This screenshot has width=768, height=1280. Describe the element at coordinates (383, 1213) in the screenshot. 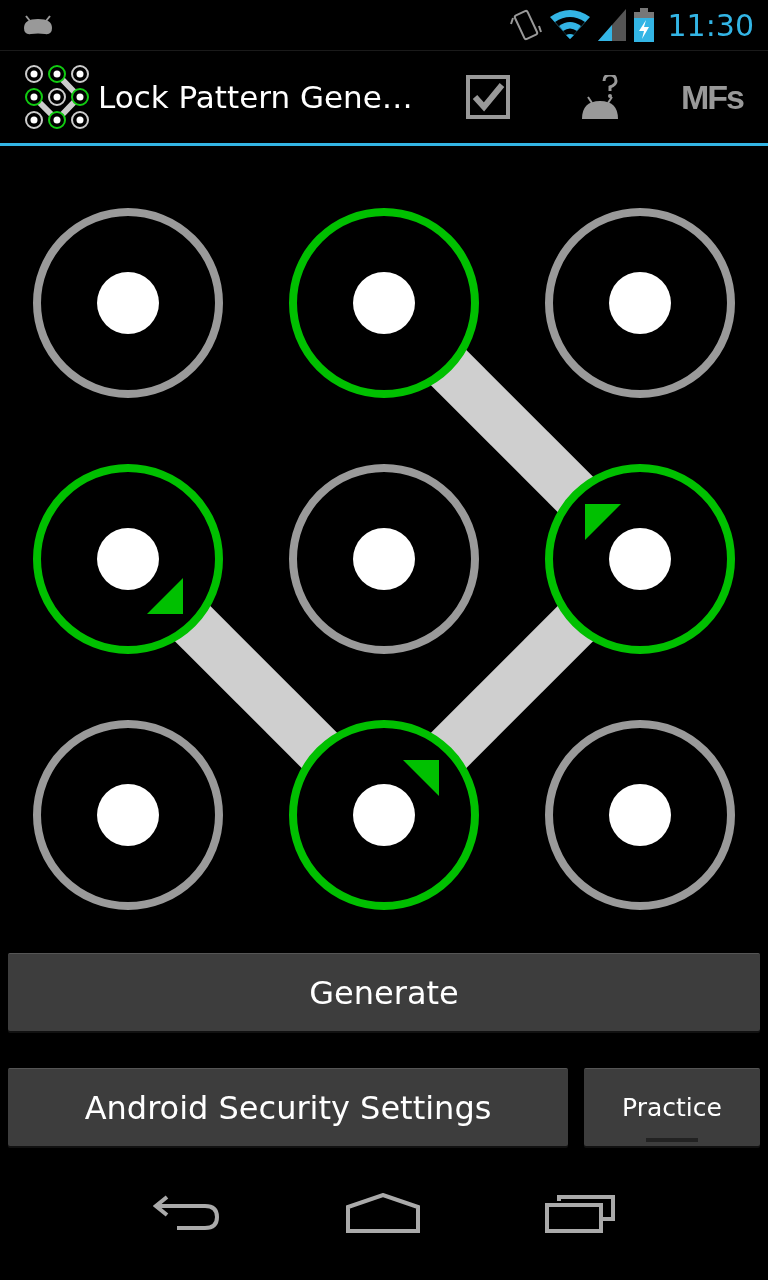

I see `home-icon` at that location.